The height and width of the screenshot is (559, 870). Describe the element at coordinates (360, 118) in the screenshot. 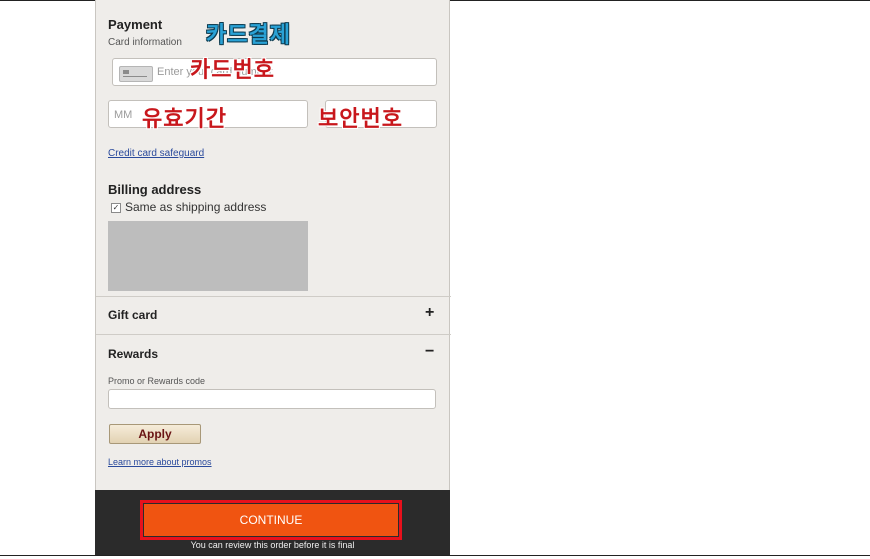

I see `security-code-annotation: 보안번호` at that location.